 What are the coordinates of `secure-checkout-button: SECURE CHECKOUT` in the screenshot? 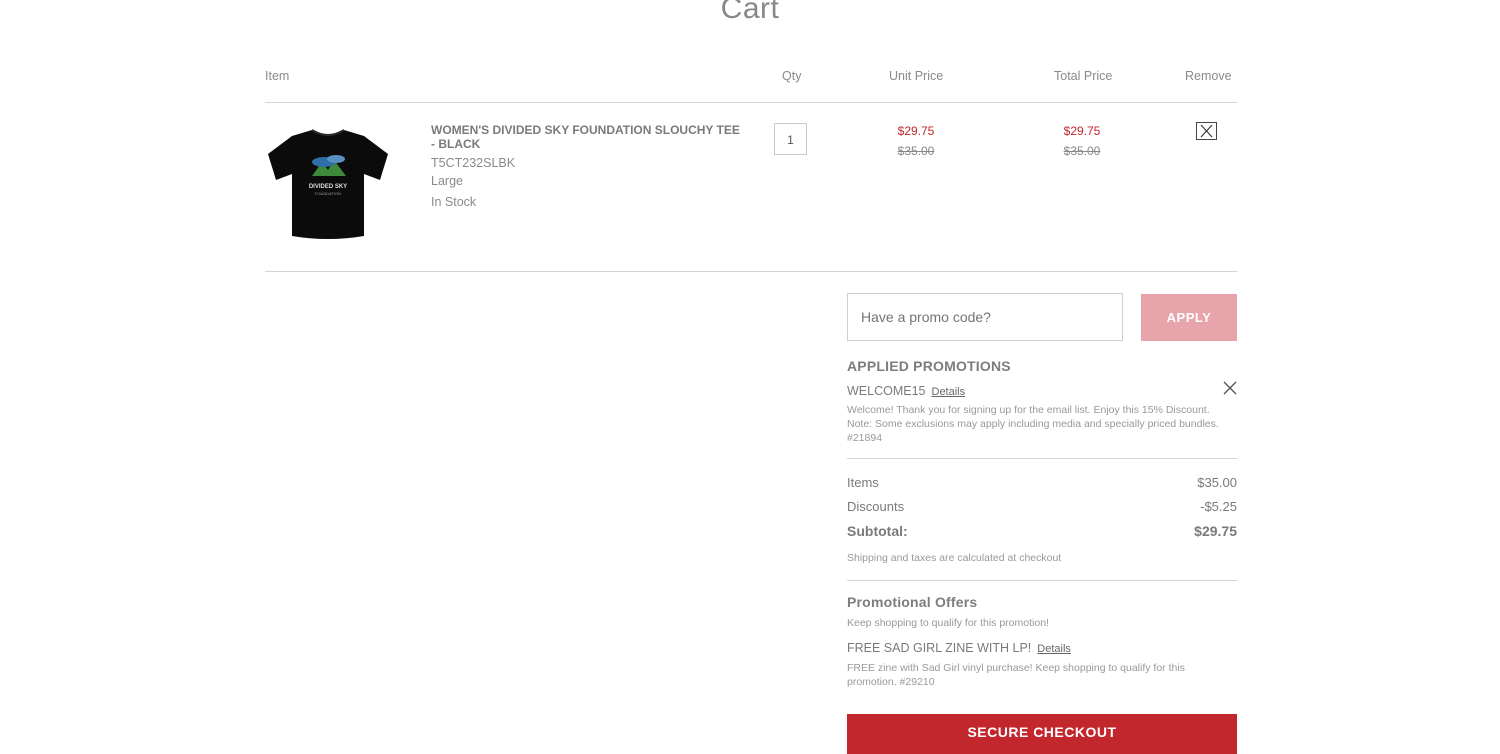 It's located at (1042, 734).